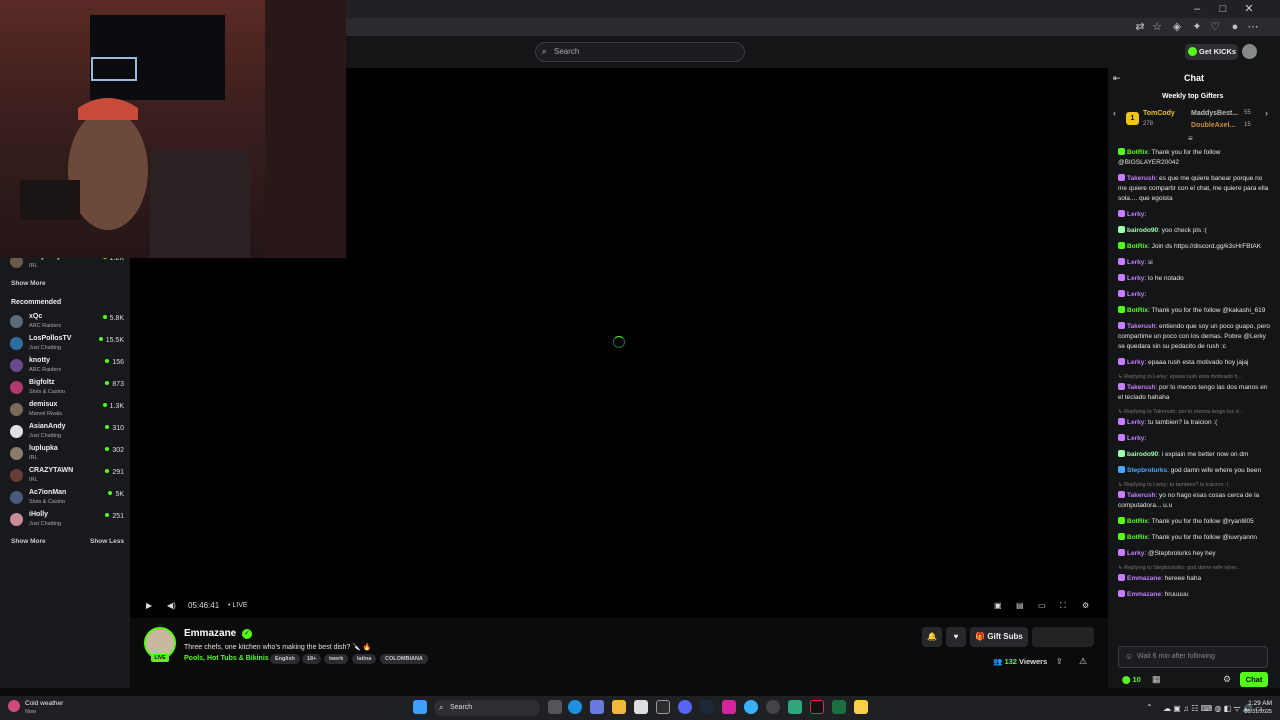 This screenshot has width=1280, height=720. Describe the element at coordinates (336, 659) in the screenshot. I see `tag-chip: twerk` at that location.